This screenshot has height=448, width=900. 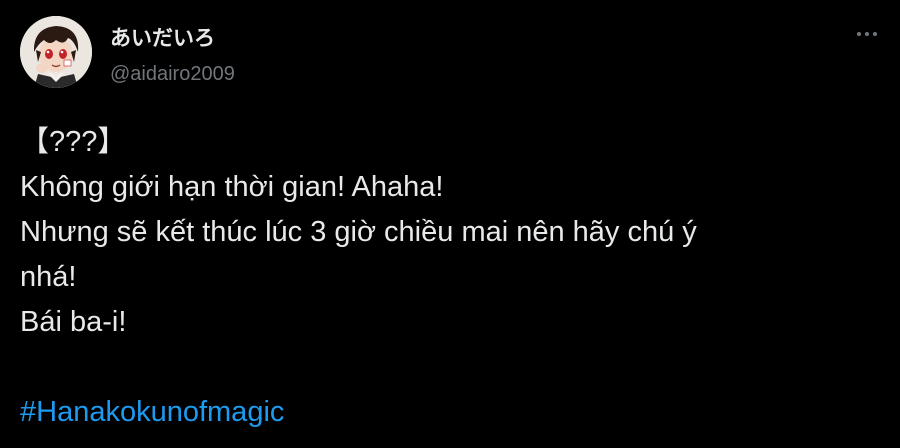 I want to click on display-name: あいだいろ, so click(x=172, y=39).